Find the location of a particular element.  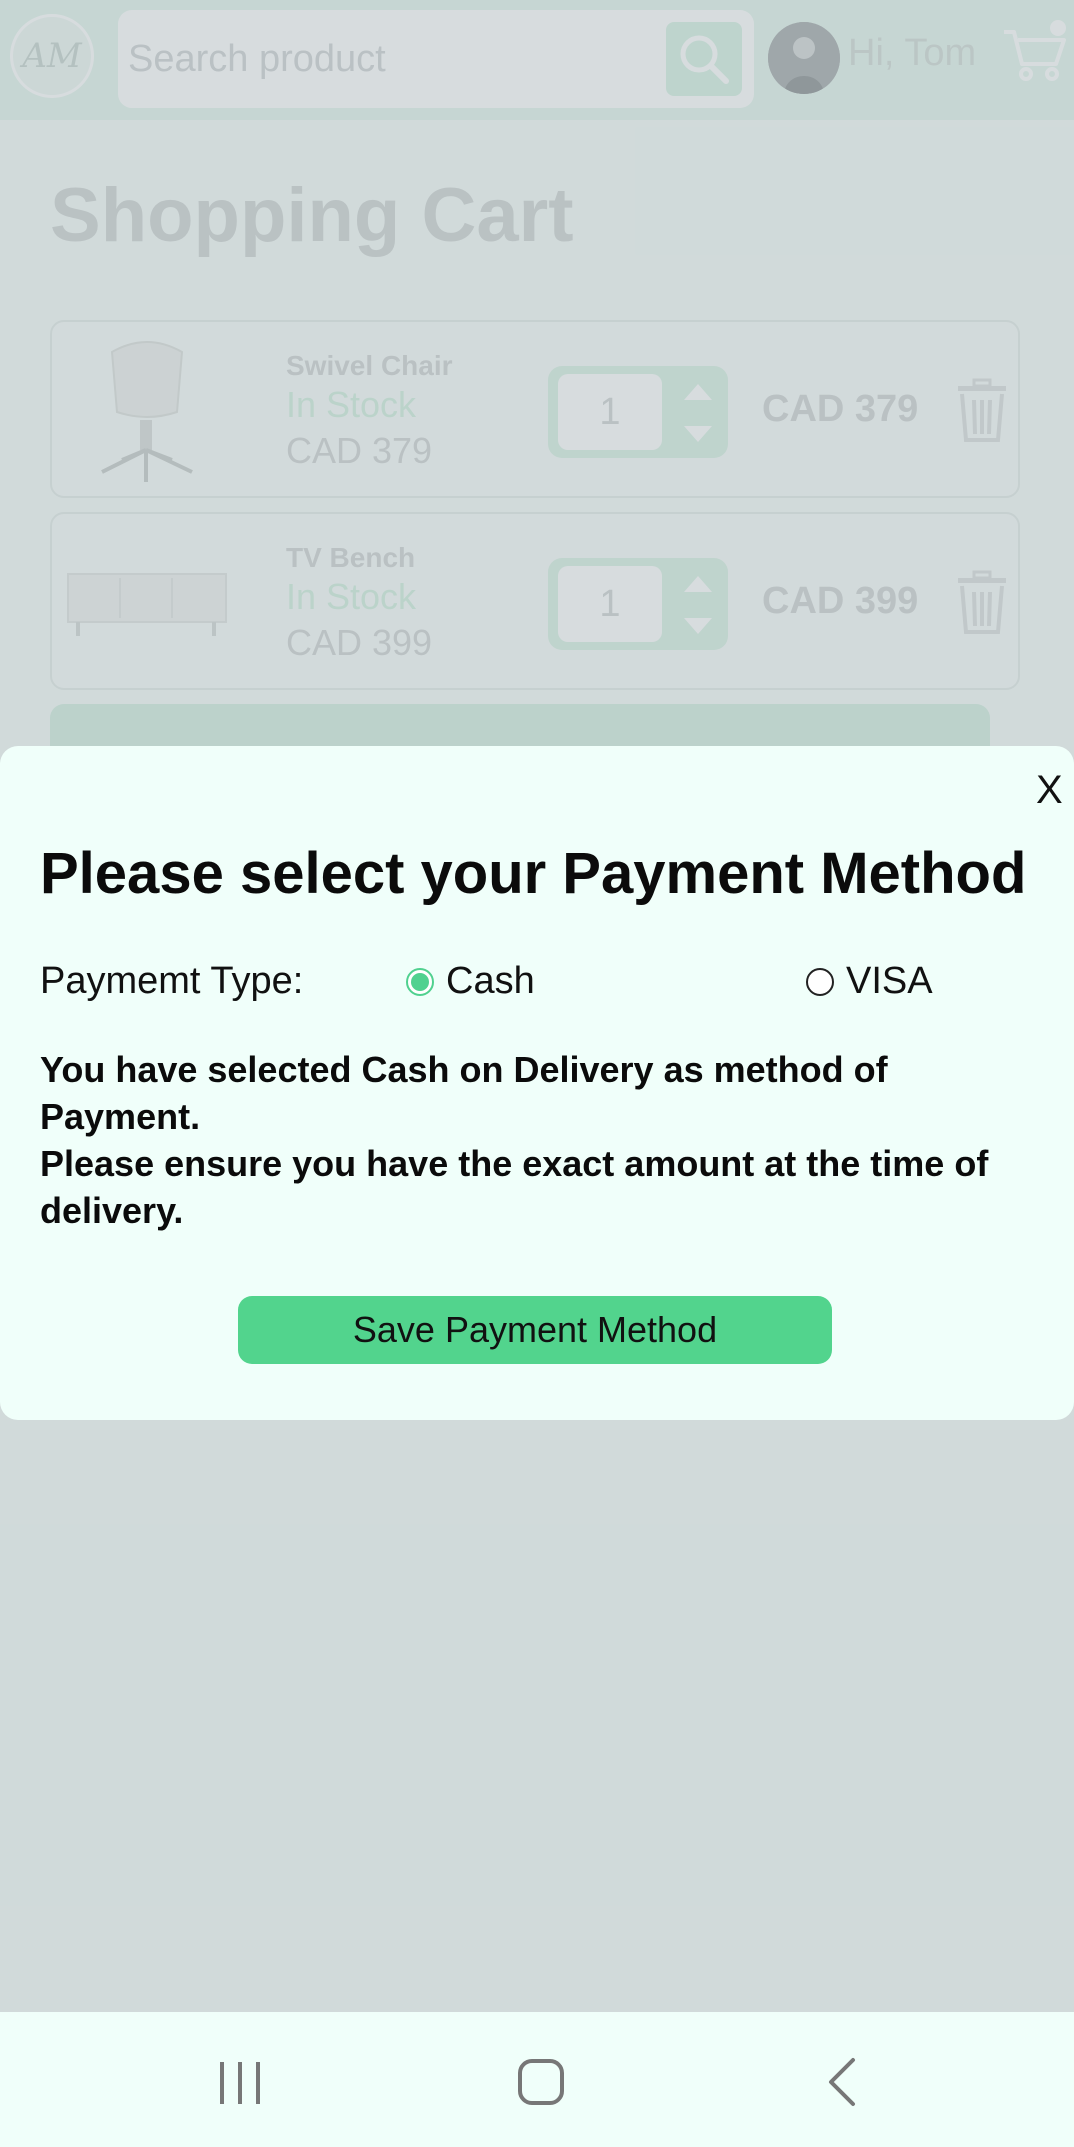

cash-radio is located at coordinates (420, 981).